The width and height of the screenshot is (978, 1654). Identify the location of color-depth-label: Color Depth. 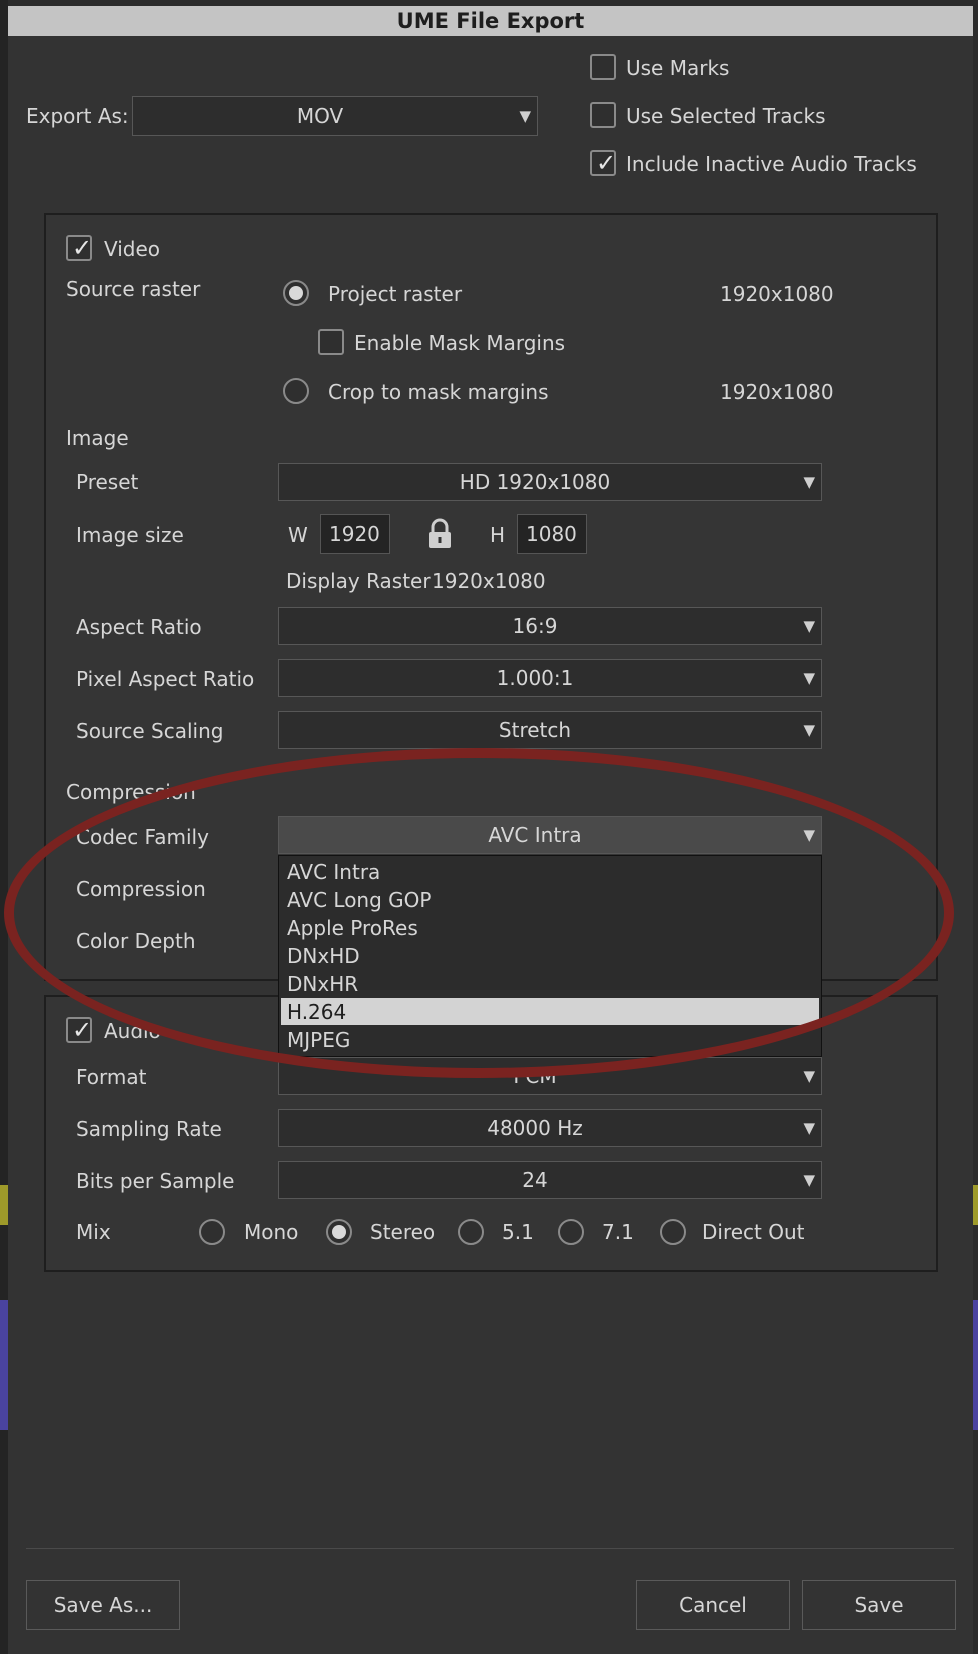
(136, 941).